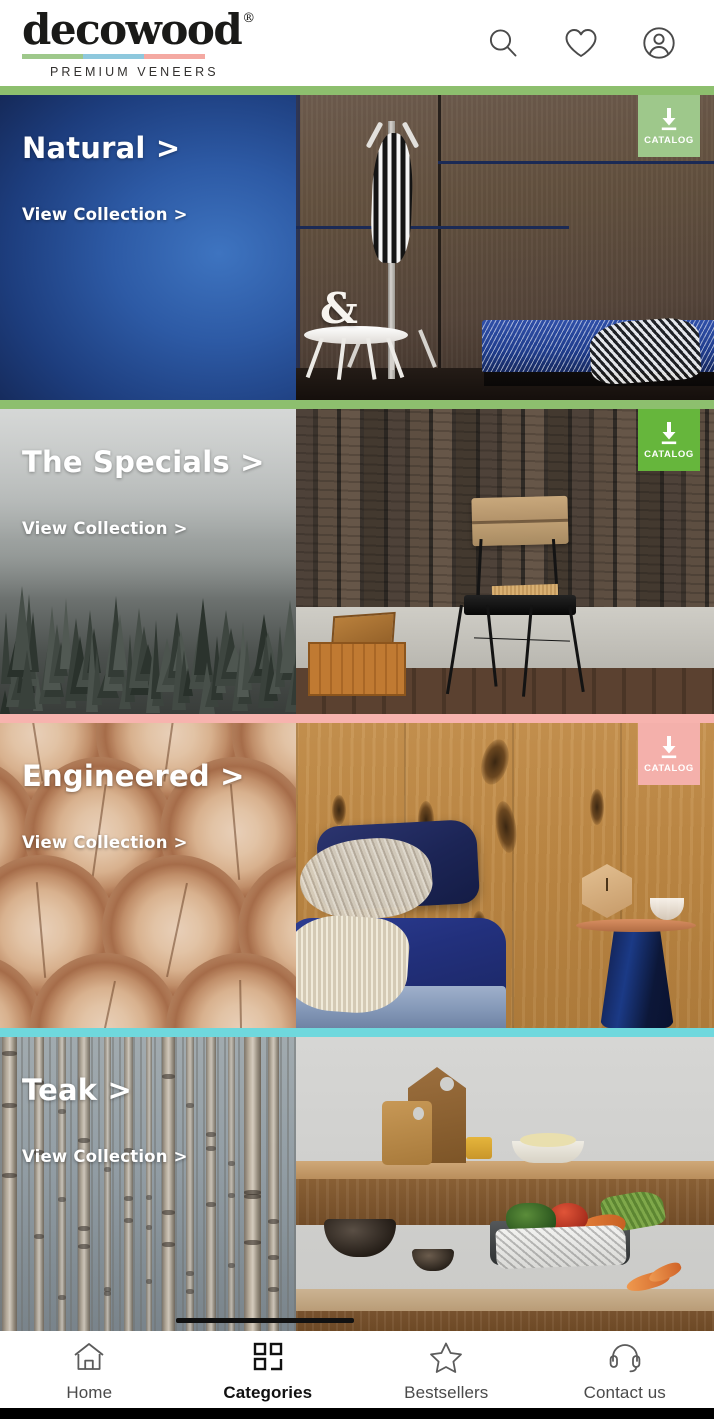 This screenshot has width=714, height=1419. I want to click on striped-throw, so click(645, 351).